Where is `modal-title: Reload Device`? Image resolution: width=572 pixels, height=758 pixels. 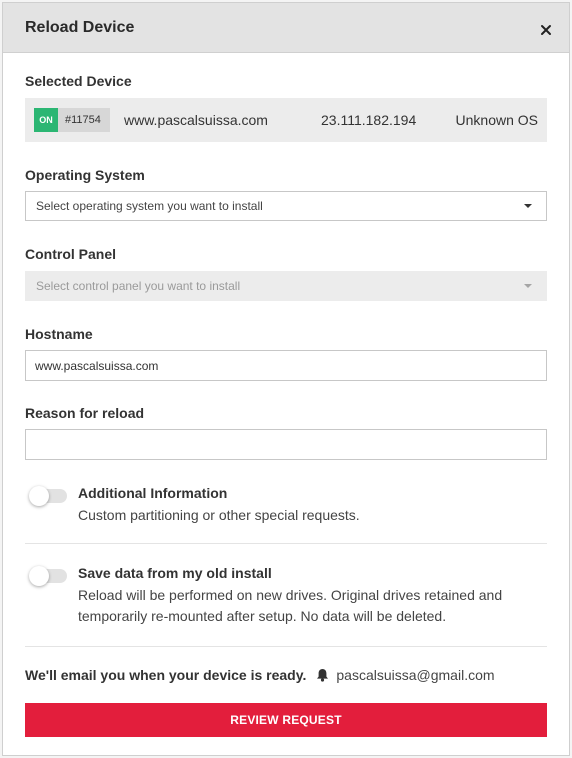
modal-title: Reload Device is located at coordinates (80, 27).